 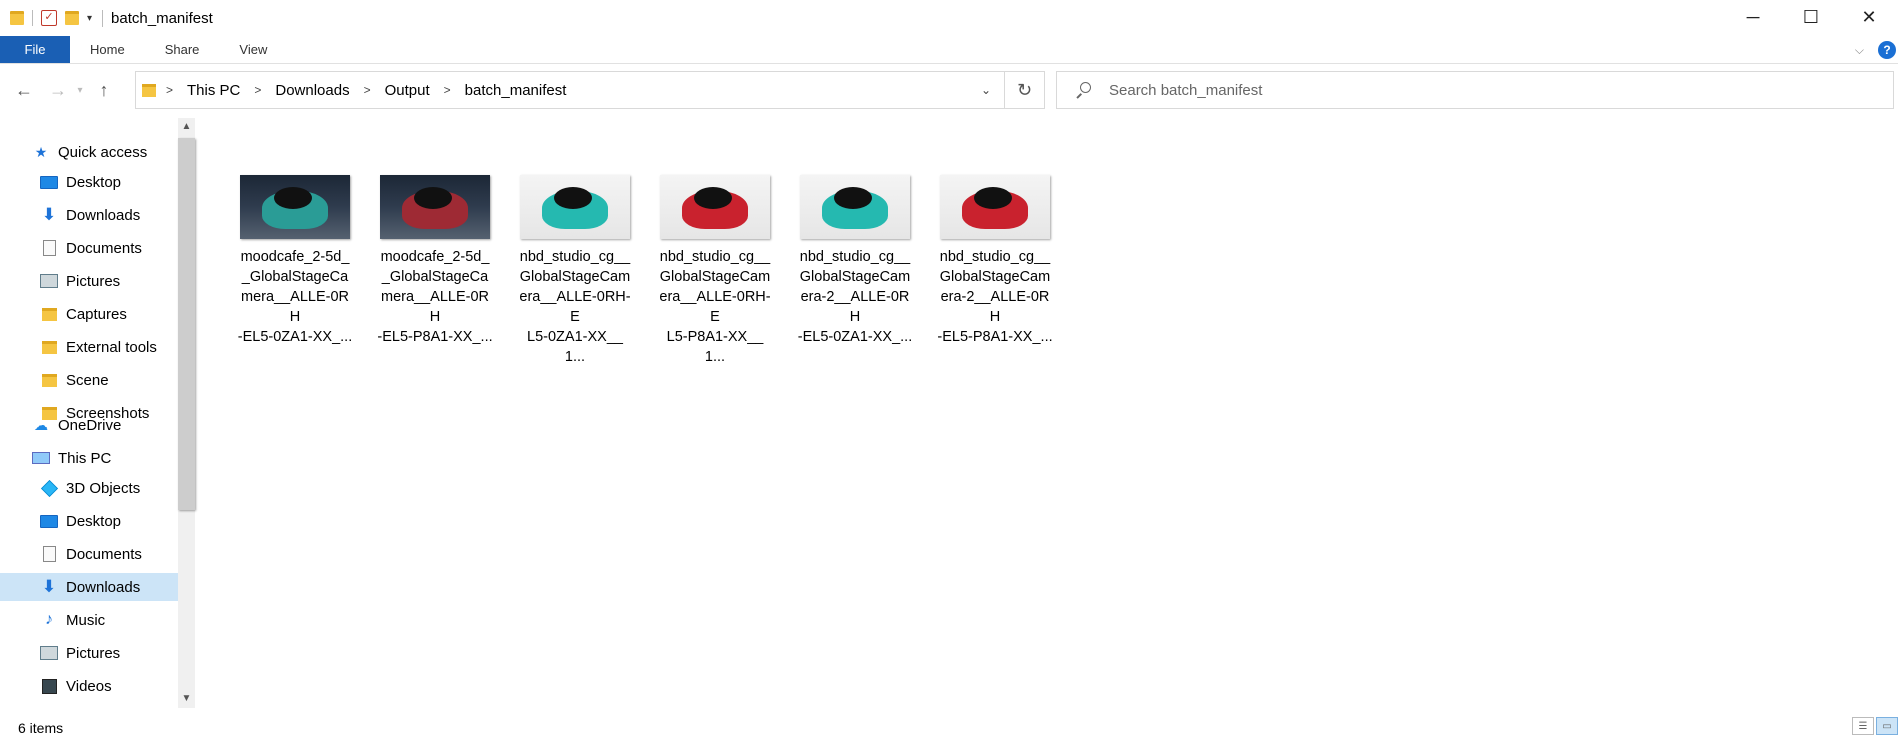 I want to click on search-box, so click(x=1475, y=90).